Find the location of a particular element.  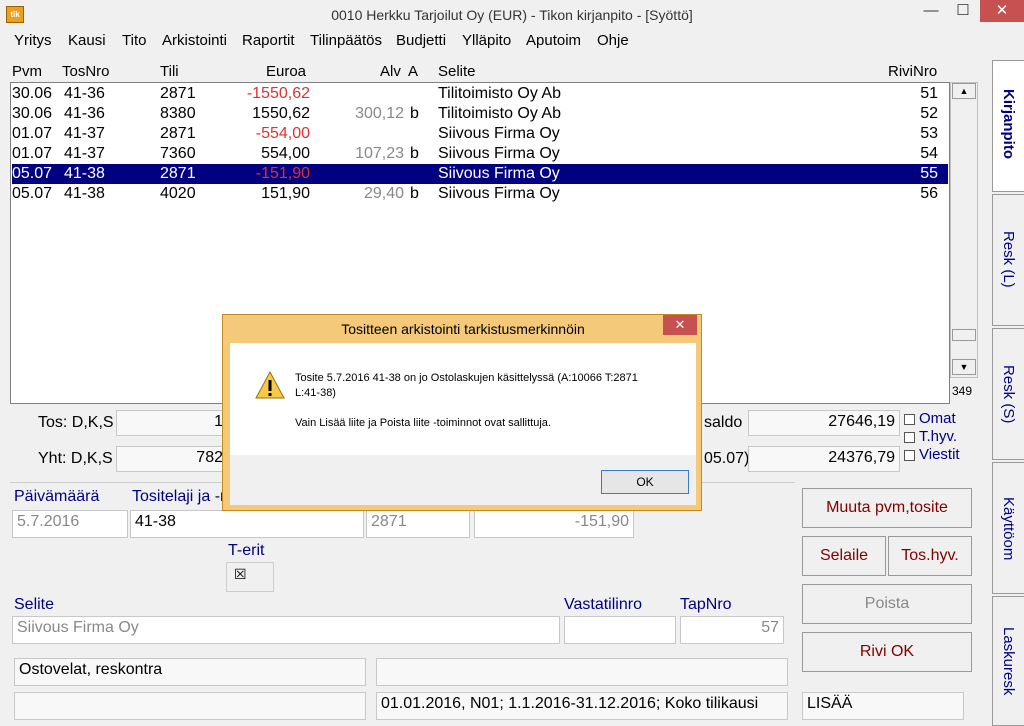

scroll-thumb is located at coordinates (964, 335).